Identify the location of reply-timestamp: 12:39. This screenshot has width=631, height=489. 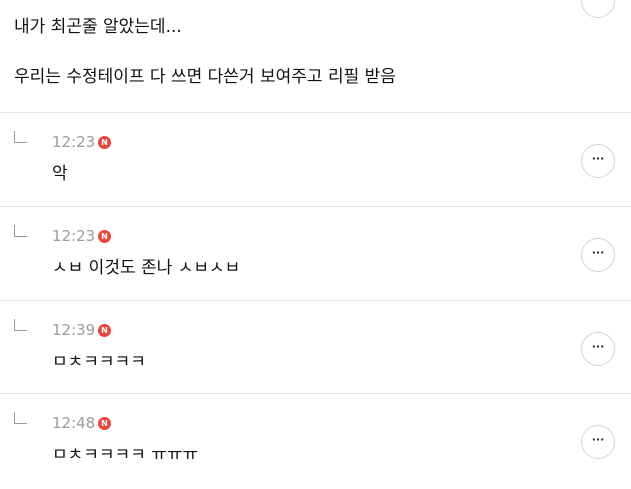
(74, 330).